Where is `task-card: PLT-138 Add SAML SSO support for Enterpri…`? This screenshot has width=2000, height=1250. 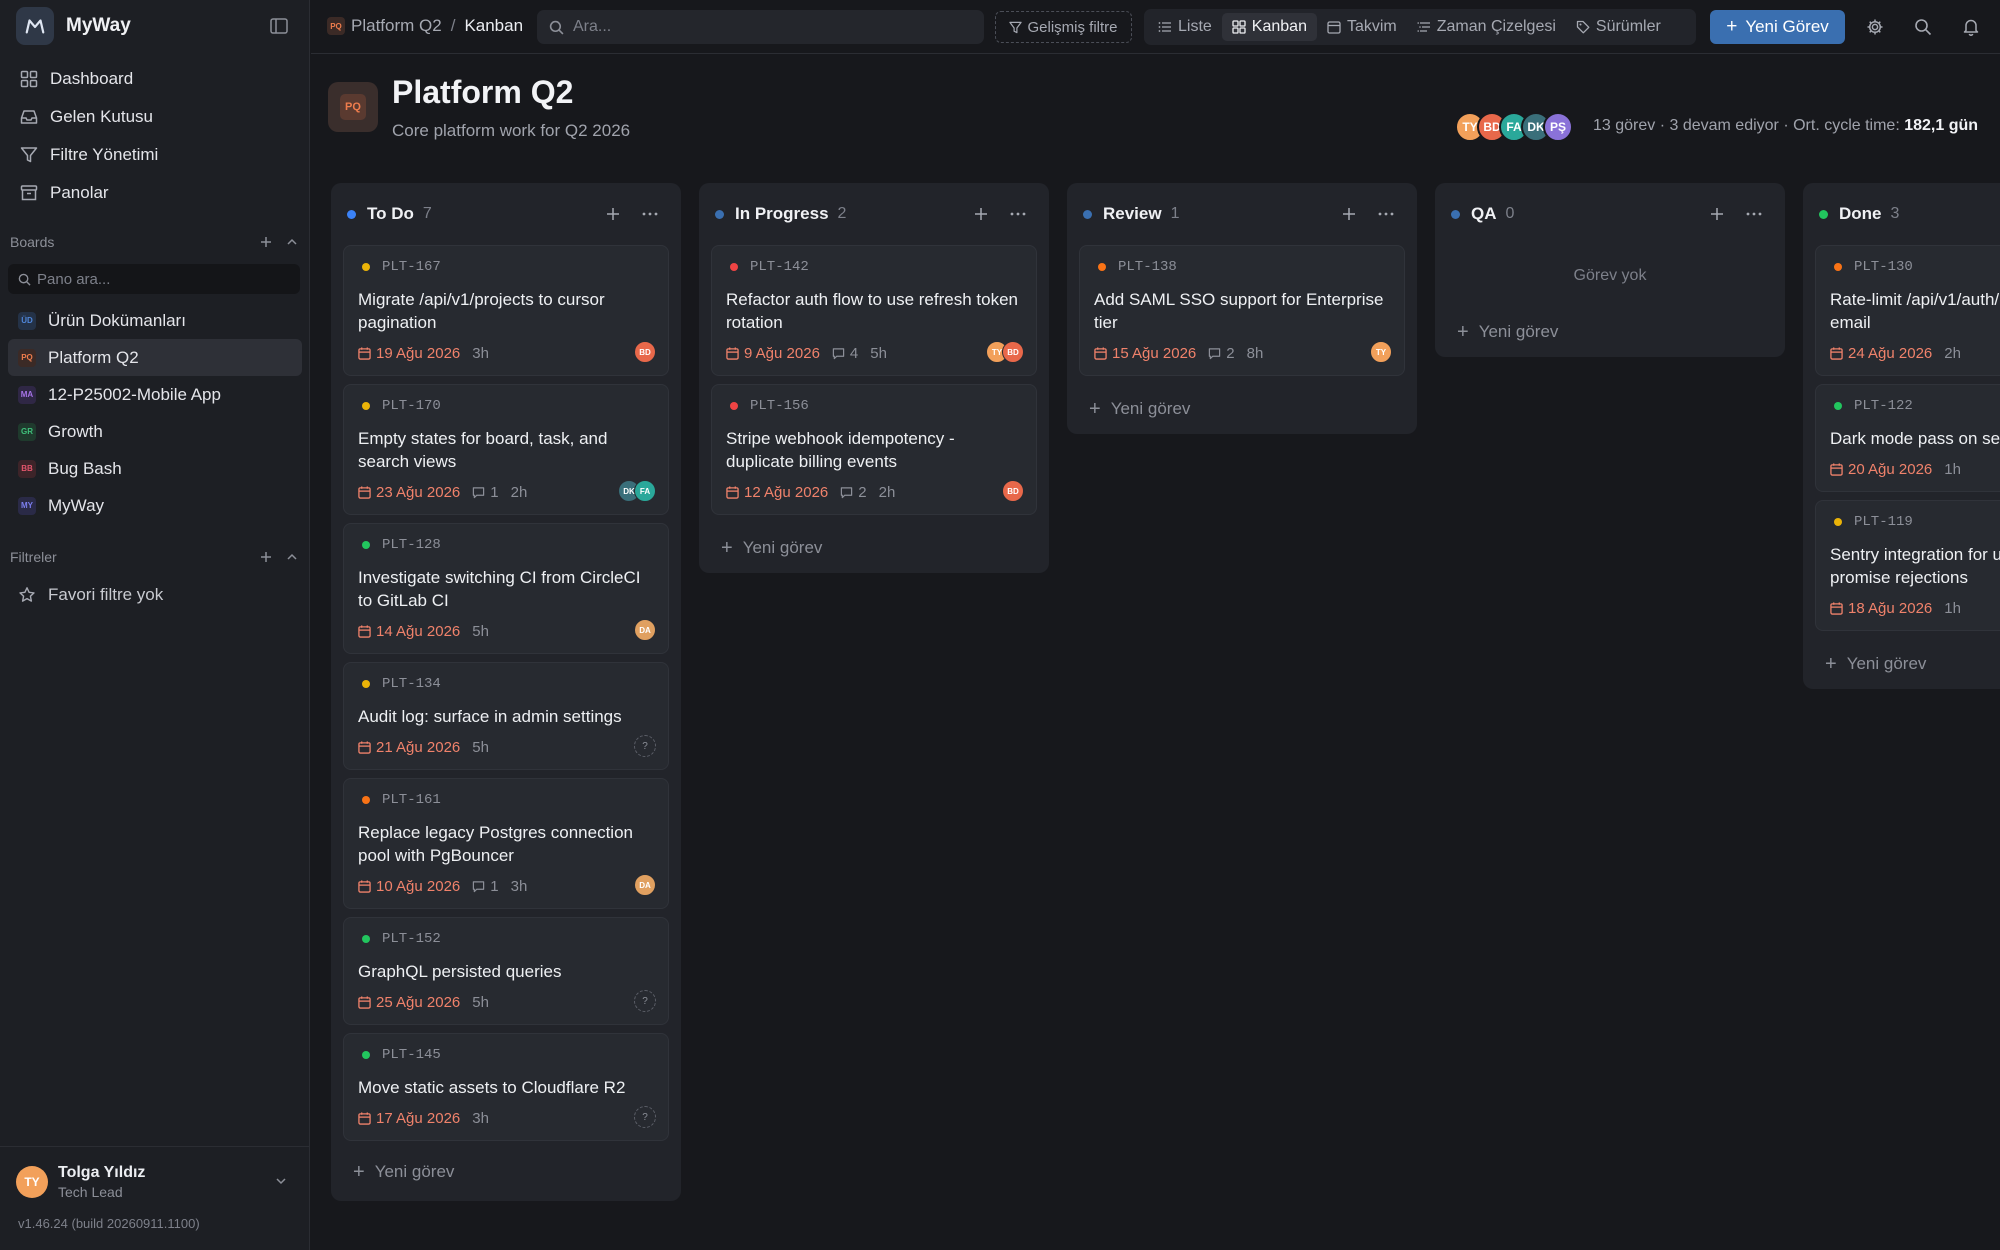 task-card: PLT-138 Add SAML SSO support for Enterpri… is located at coordinates (1242, 310).